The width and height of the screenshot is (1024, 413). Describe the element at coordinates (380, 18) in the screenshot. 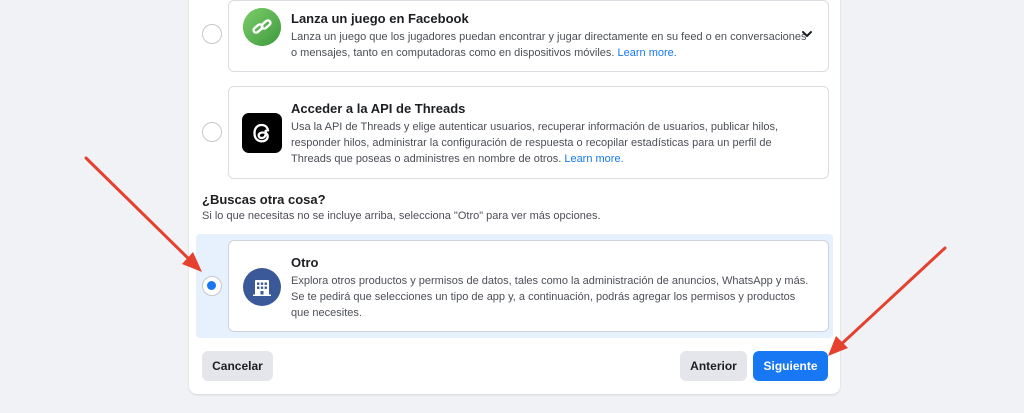

I see `option-title: Lanza un juego en Facebook` at that location.